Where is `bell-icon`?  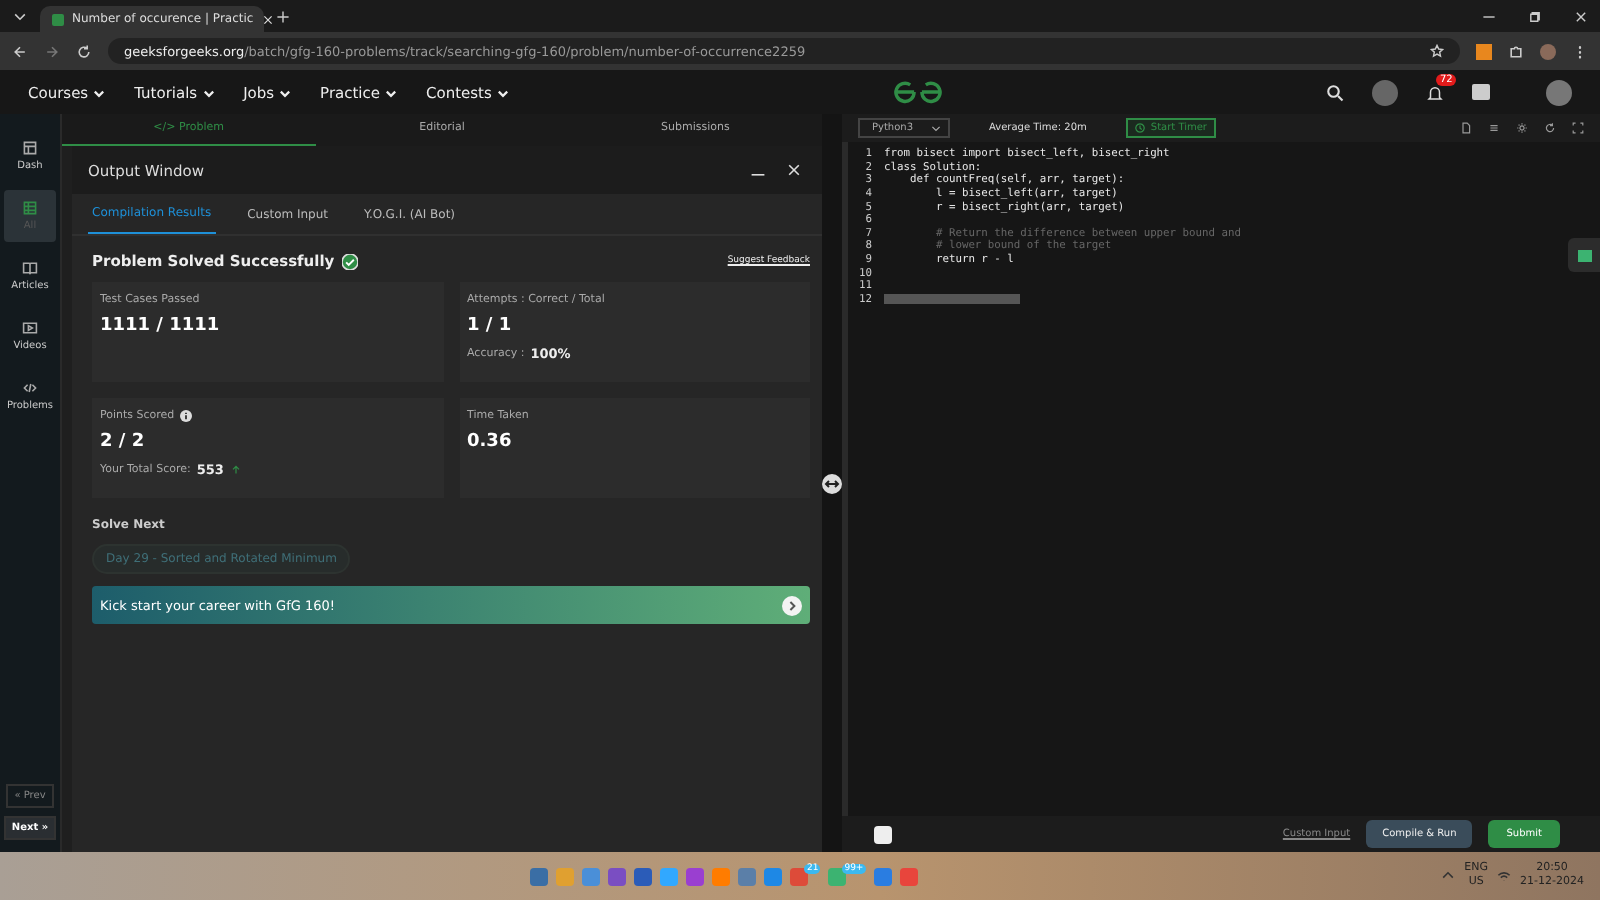 bell-icon is located at coordinates (1435, 92).